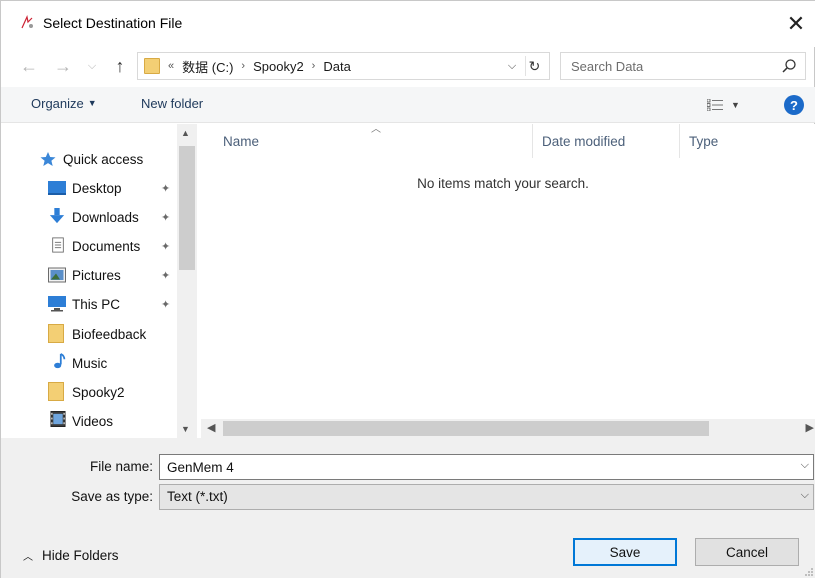 This screenshot has width=815, height=578. I want to click on breadcrumb-spooky2: Spooky2, so click(278, 66).